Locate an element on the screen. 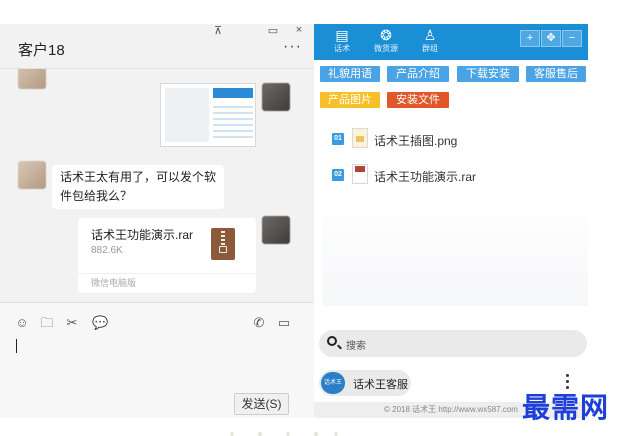 The image size is (635, 436). header-buttons: + ✥ − is located at coordinates (550, 38).